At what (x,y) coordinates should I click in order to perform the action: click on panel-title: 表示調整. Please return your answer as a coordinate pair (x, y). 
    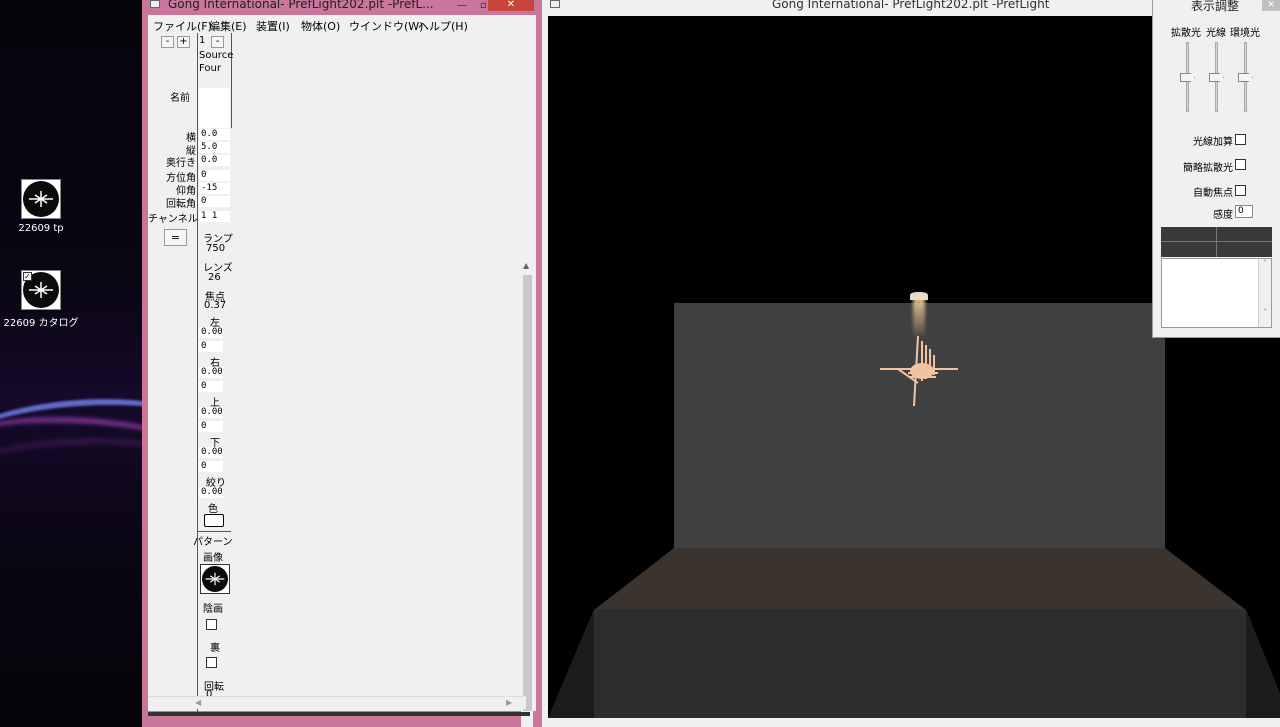
    Looking at the image, I should click on (1215, 6).